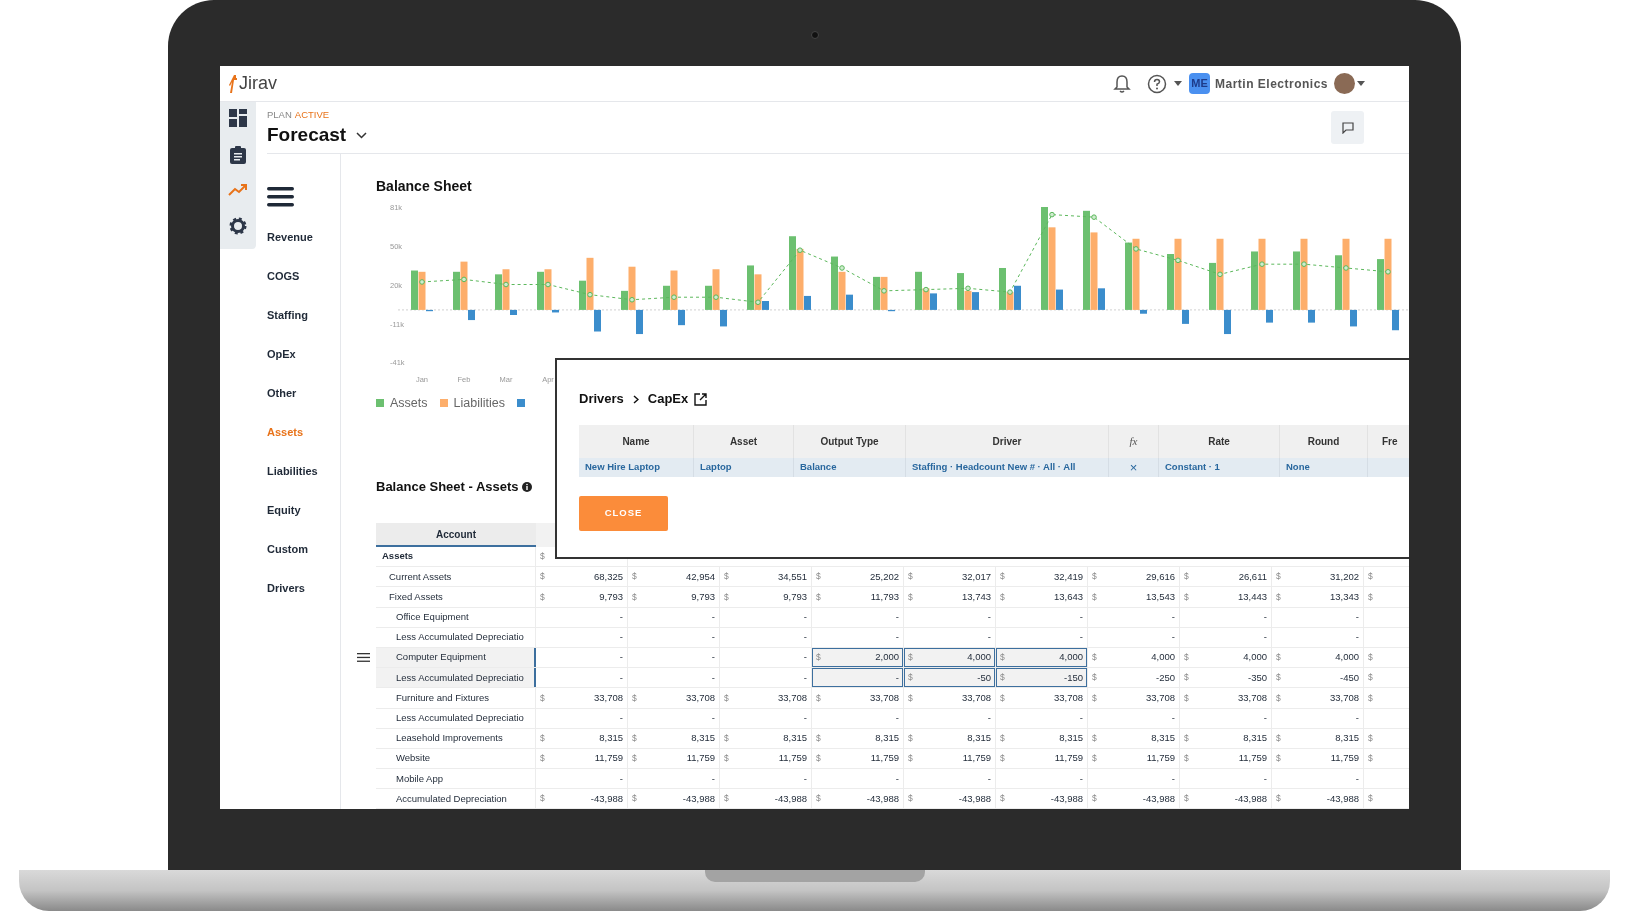 Image resolution: width=1628 pixels, height=911 pixels. What do you see at coordinates (1344, 596) in the screenshot?
I see `cell-value: 13,343` at bounding box center [1344, 596].